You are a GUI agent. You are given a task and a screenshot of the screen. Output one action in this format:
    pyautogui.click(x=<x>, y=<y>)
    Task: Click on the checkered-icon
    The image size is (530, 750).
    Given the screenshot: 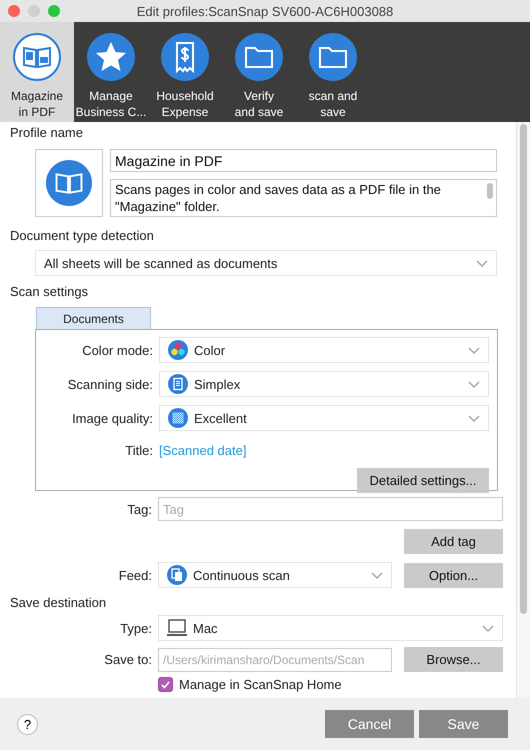 What is the action you would take?
    pyautogui.click(x=178, y=418)
    